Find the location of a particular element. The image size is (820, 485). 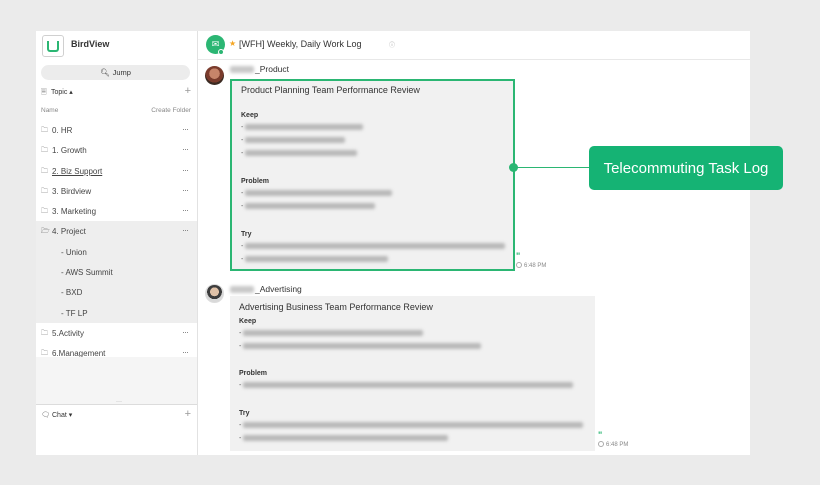

sidebar-header: BirdView is located at coordinates (116, 46).